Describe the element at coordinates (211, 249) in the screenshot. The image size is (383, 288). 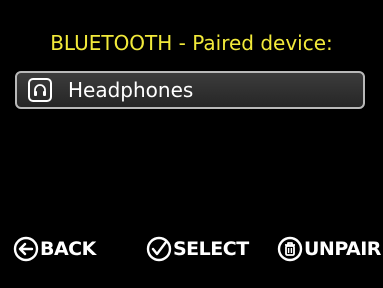
I see `select-label: SELECT` at that location.